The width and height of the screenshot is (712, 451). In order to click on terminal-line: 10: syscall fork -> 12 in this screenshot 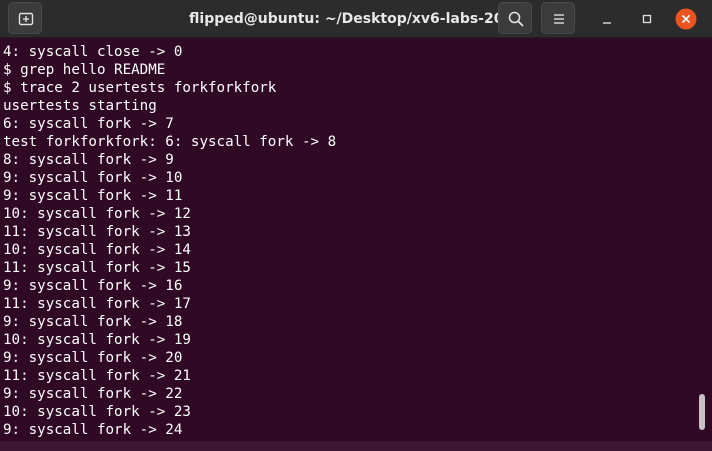, I will do `click(97, 214)`.